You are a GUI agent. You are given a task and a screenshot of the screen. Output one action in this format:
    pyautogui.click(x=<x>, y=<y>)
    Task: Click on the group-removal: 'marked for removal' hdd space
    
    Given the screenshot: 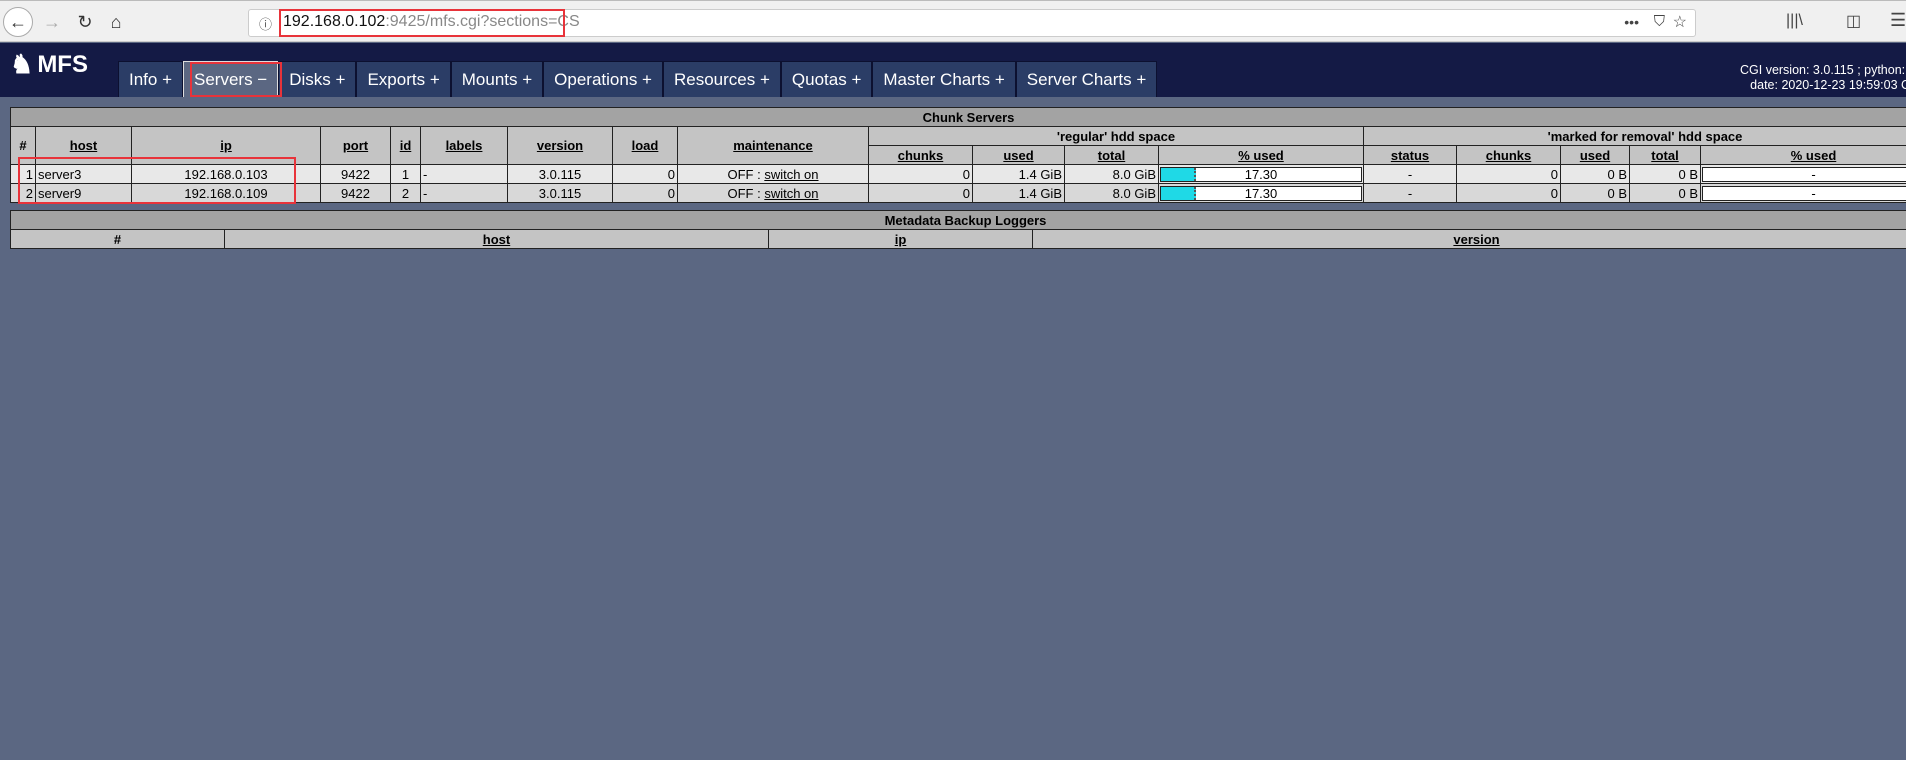 What is the action you would take?
    pyautogui.click(x=1634, y=136)
    